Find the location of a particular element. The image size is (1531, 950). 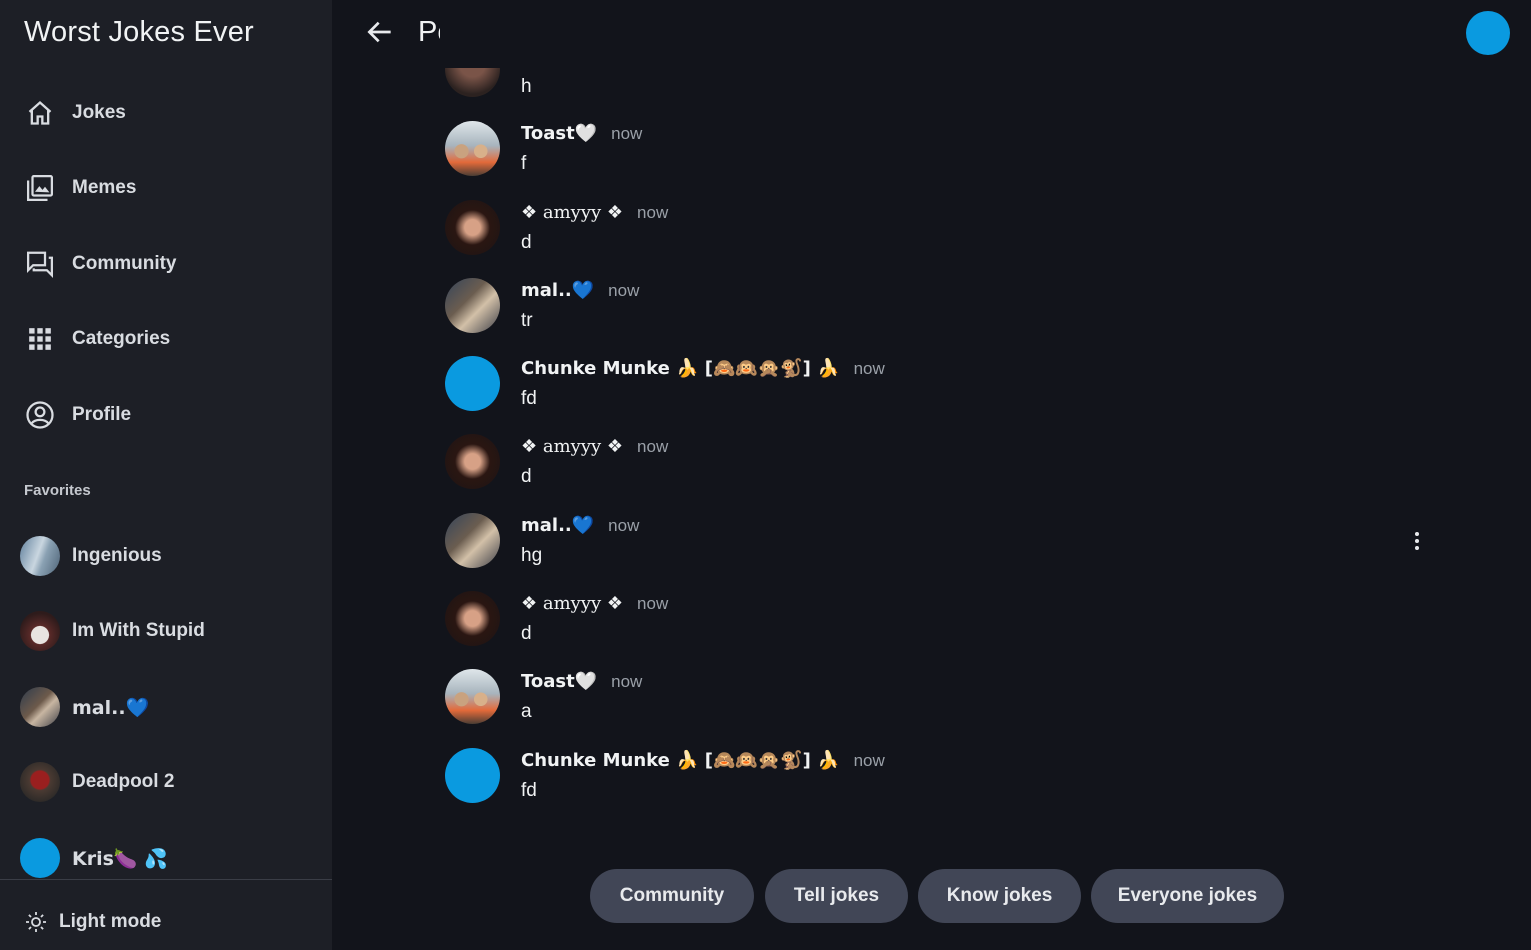

home-icon is located at coordinates (40, 113).